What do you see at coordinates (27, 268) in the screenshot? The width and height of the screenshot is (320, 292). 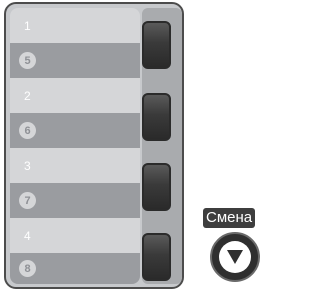 I see `speed-dial-shift-label: 8` at bounding box center [27, 268].